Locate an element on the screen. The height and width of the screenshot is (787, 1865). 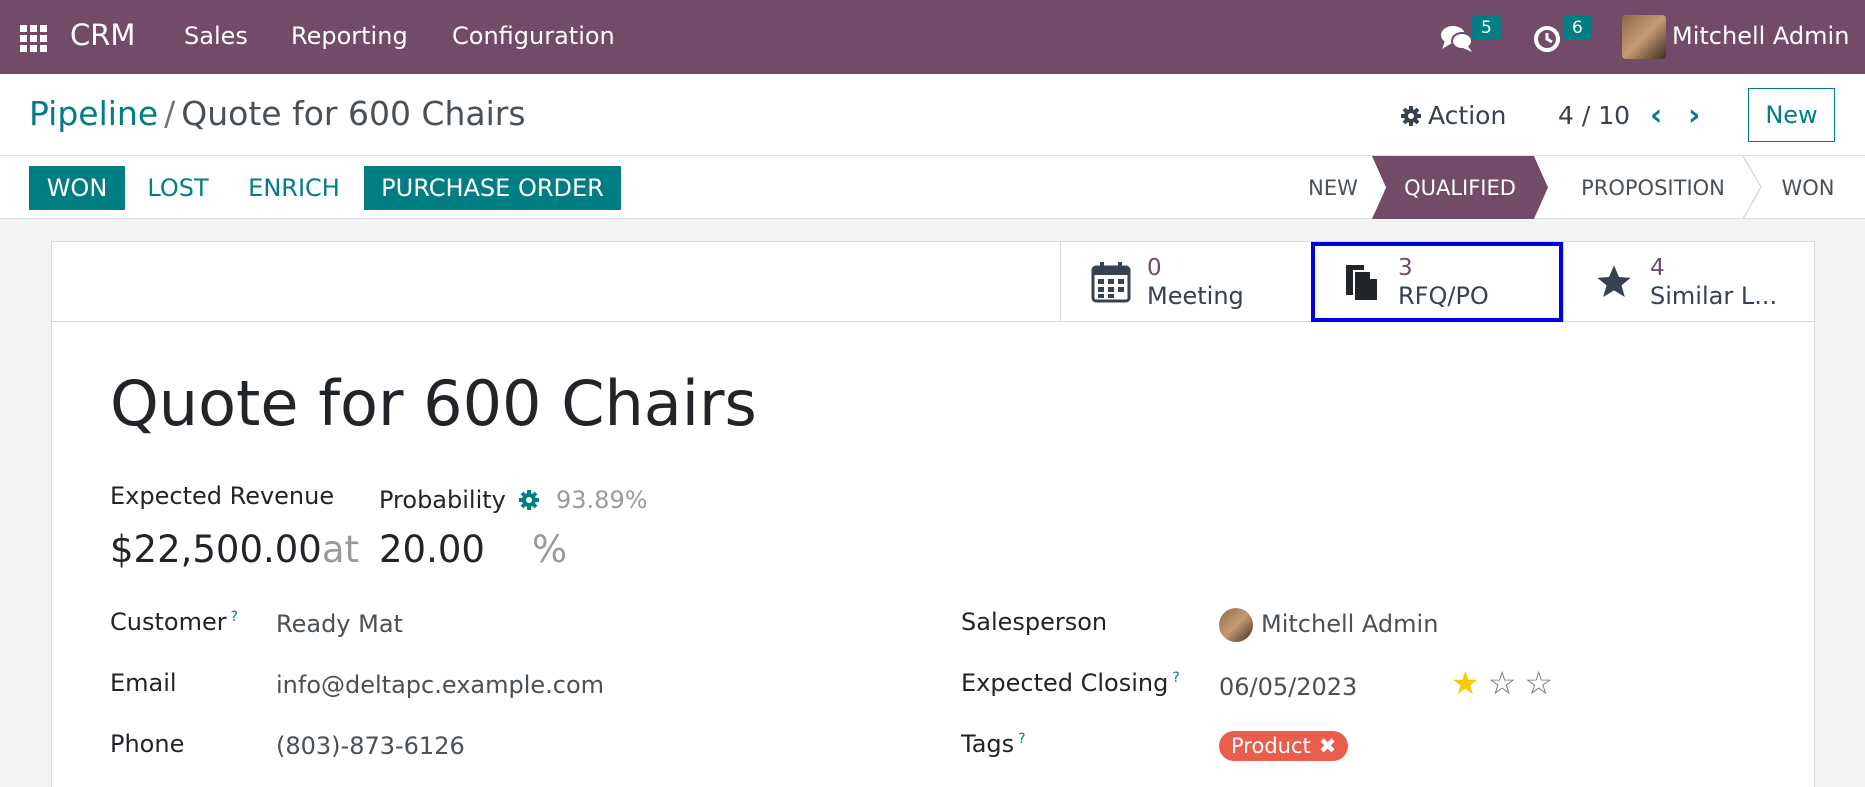
pager-value: 4 / 10 is located at coordinates (1594, 115).